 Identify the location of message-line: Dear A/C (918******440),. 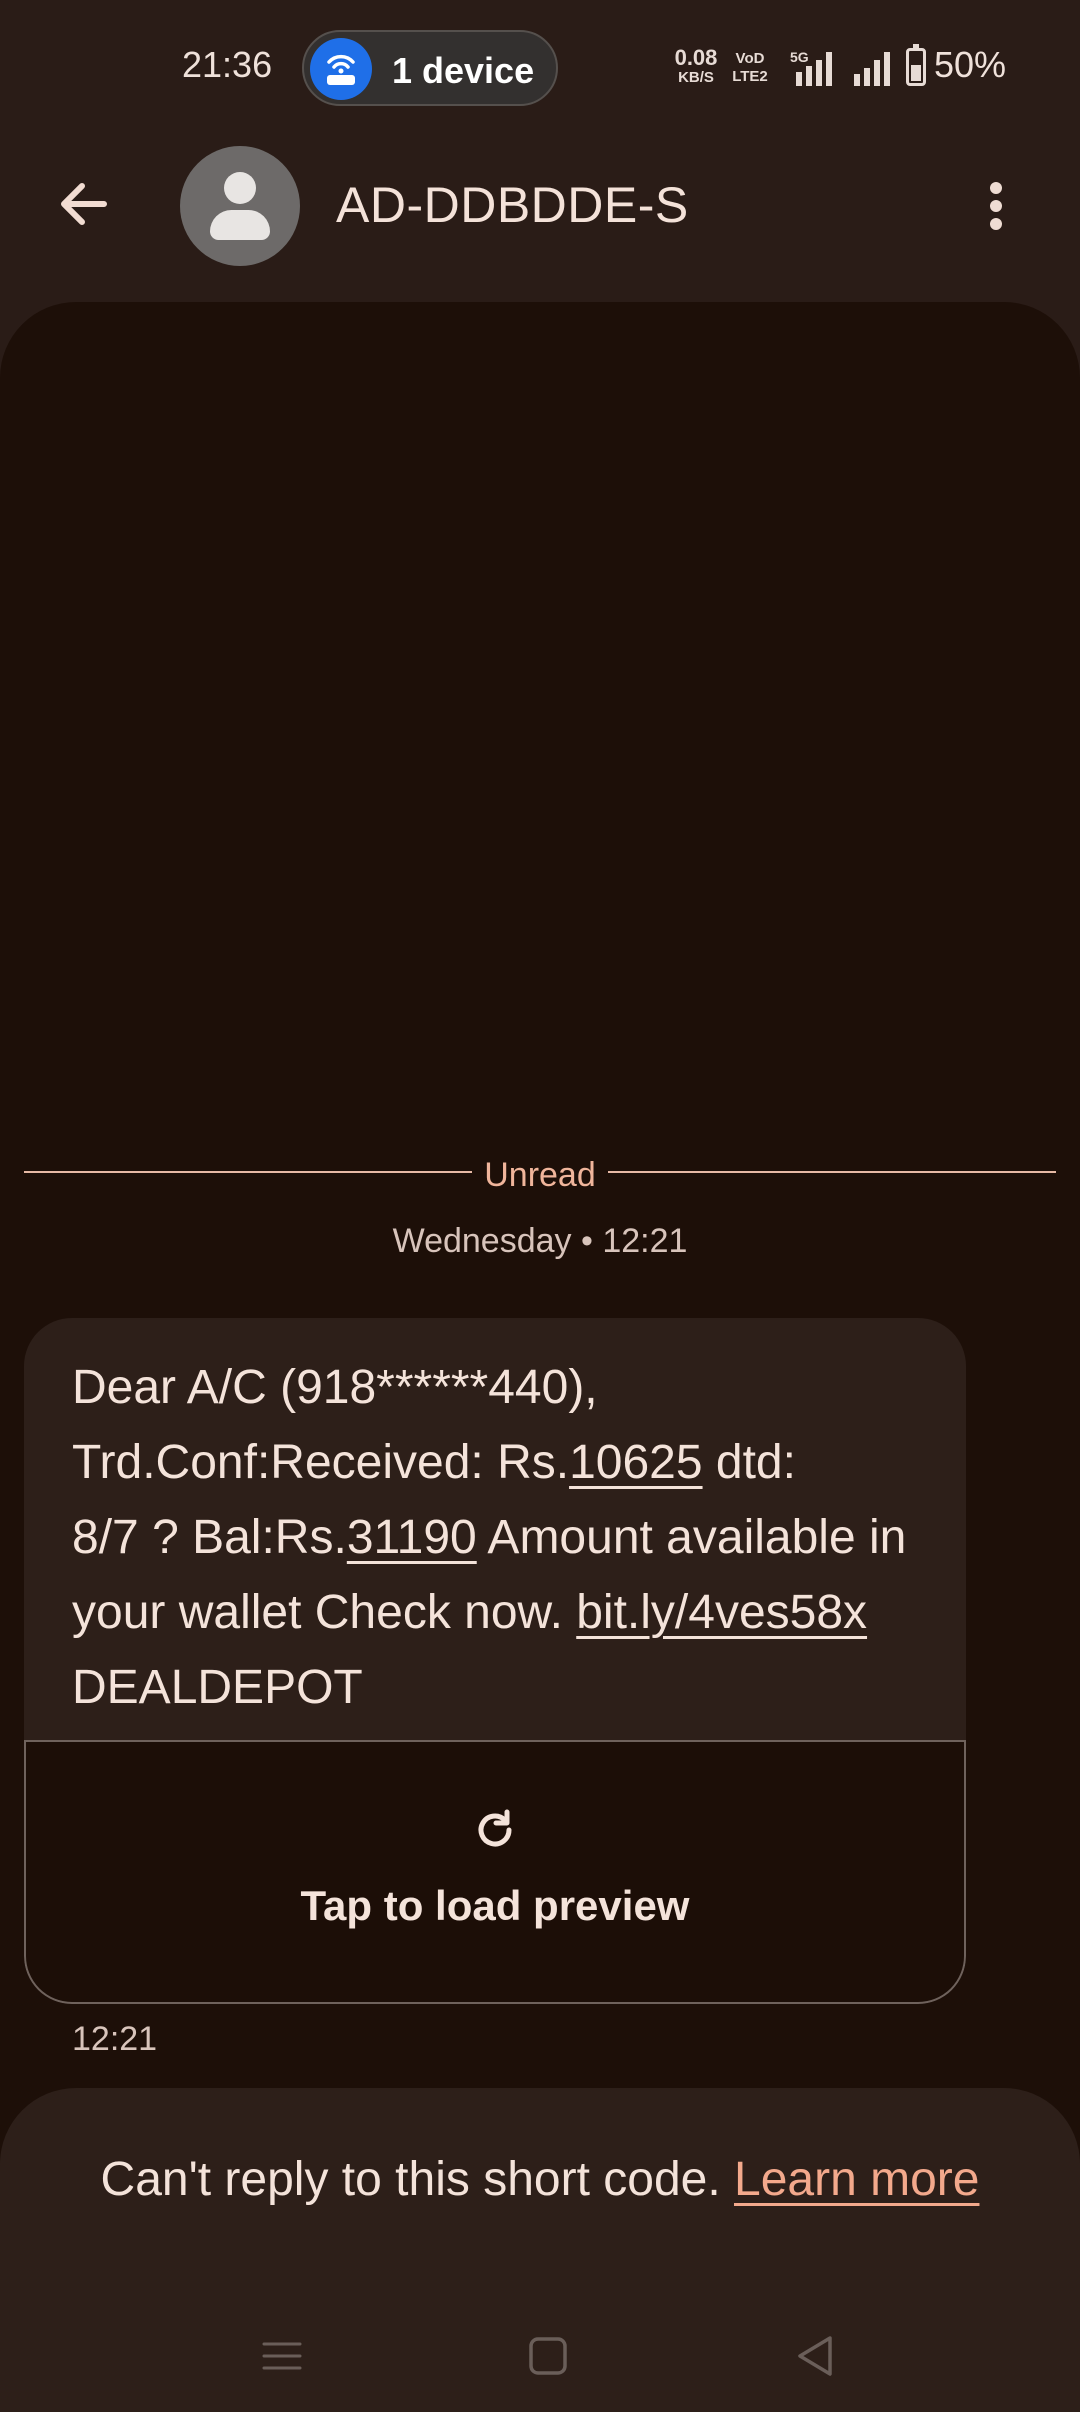
(335, 1387).